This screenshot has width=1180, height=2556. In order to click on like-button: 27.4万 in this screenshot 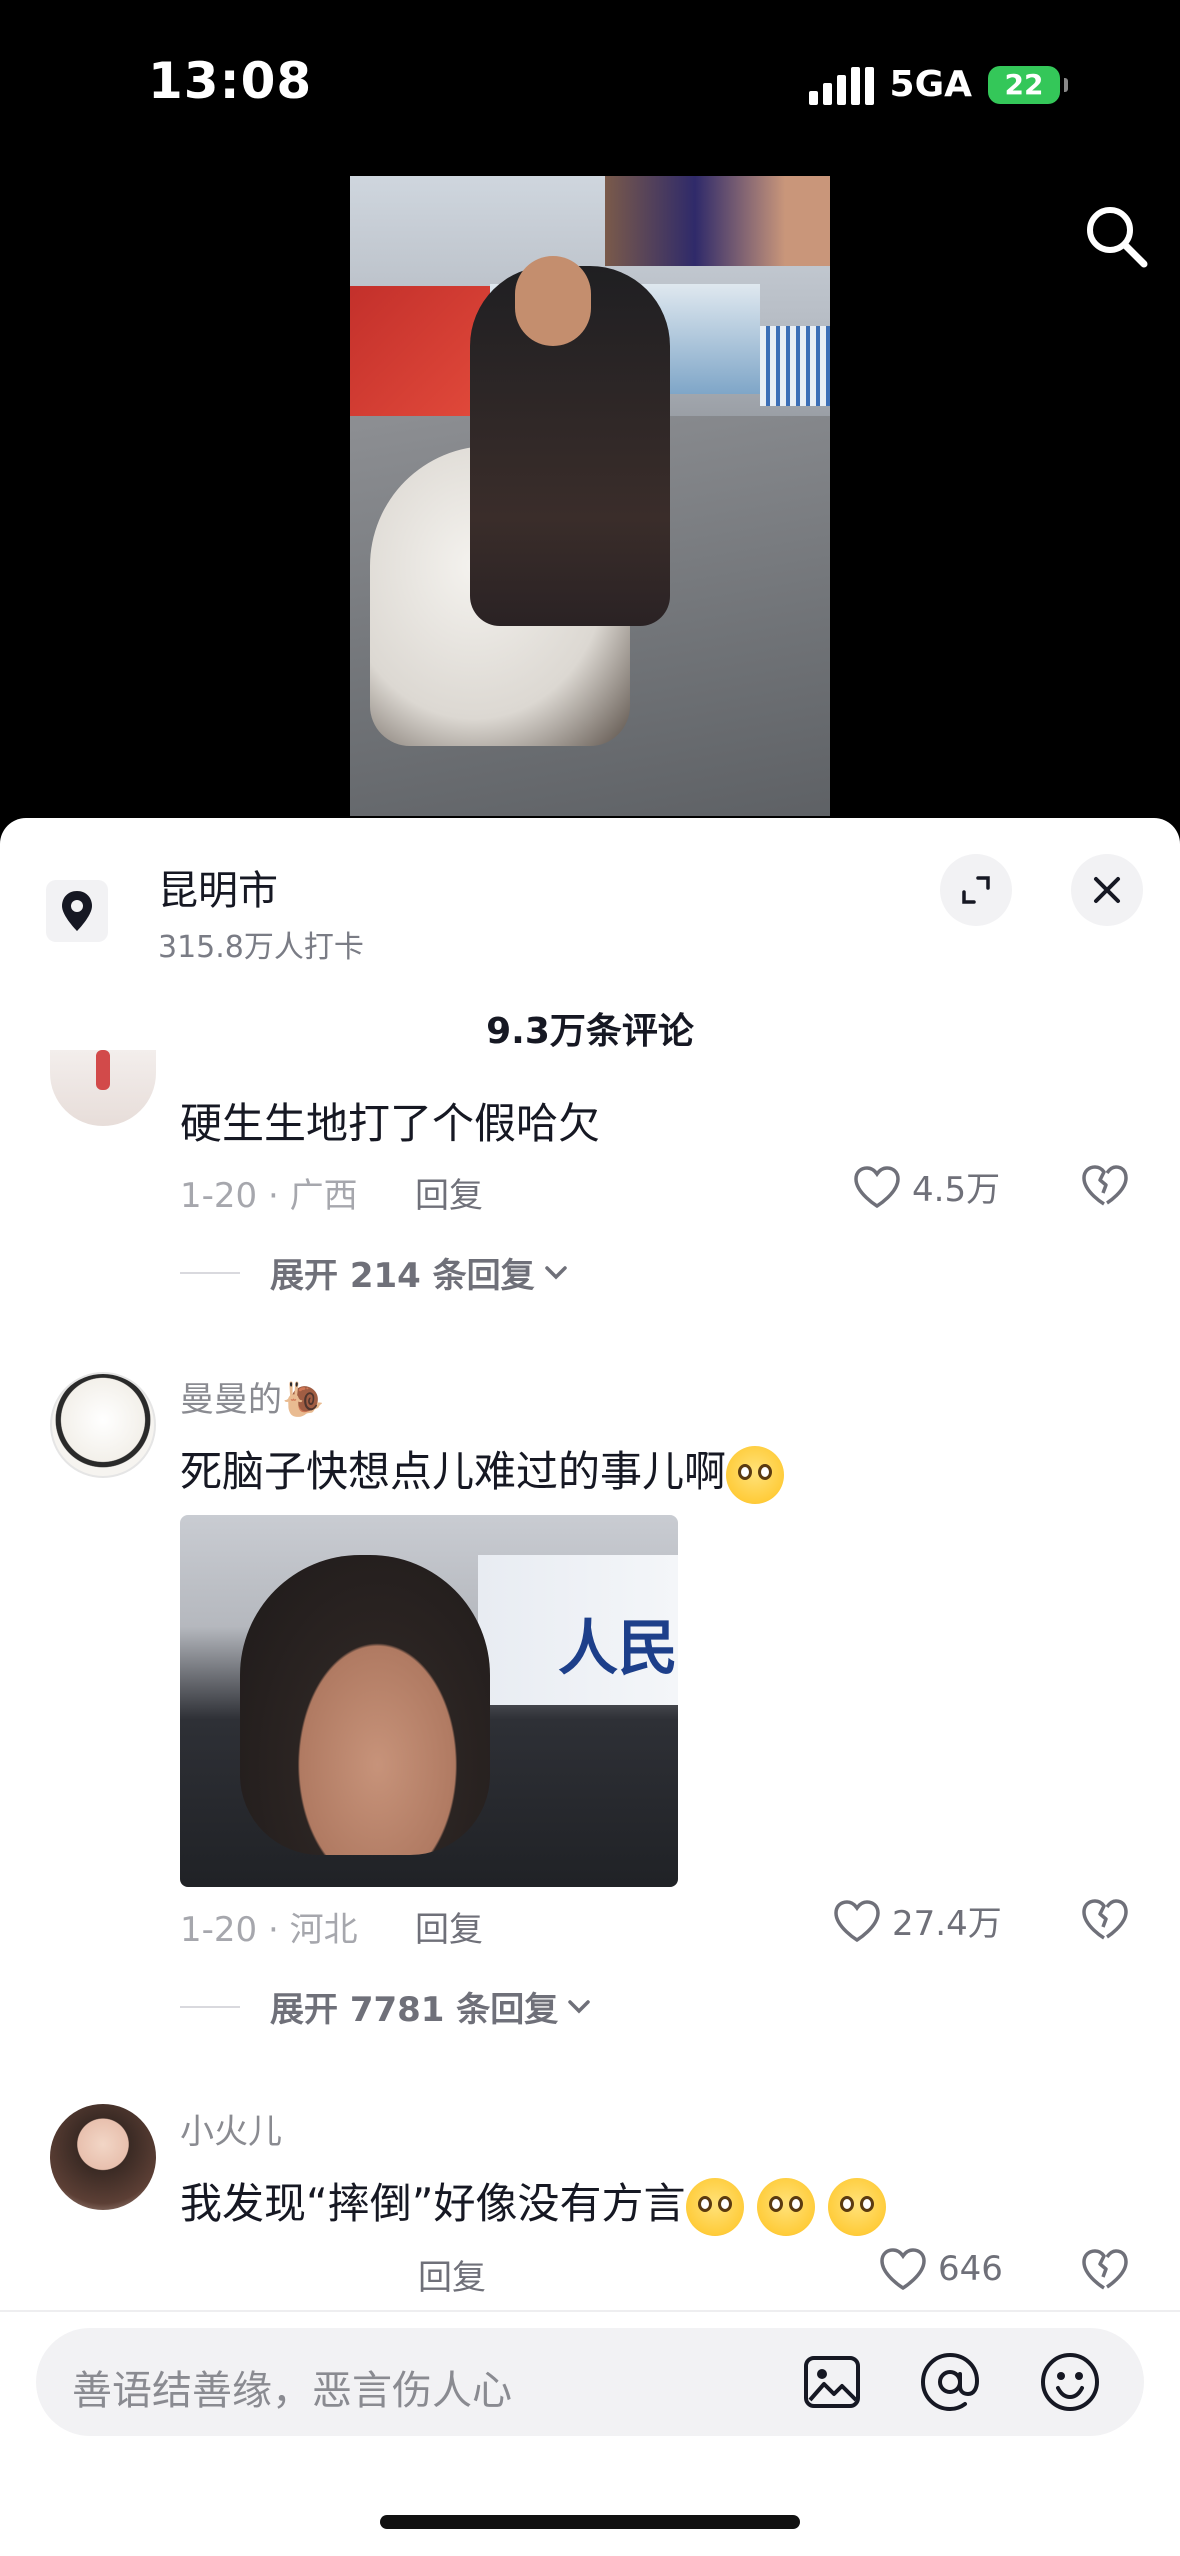, I will do `click(917, 1920)`.